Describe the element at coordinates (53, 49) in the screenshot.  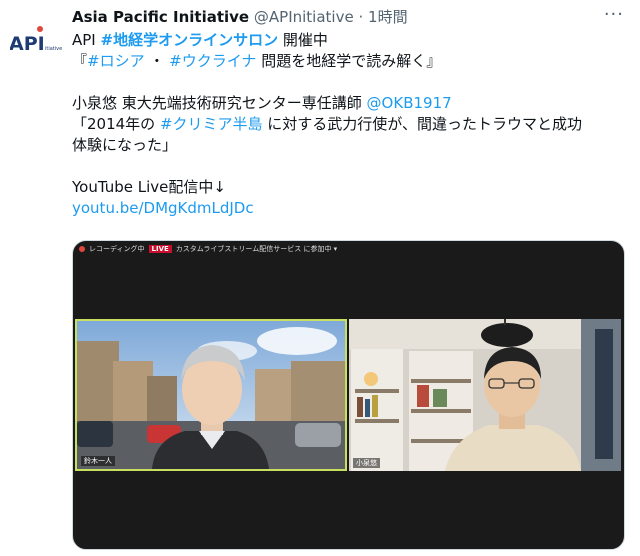
I see `svg-text: itiative` at that location.